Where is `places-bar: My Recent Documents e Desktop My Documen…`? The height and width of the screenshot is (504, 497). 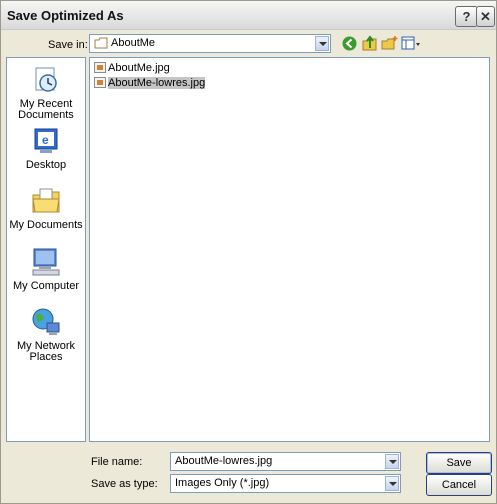
places-bar: My Recent Documents e Desktop My Documen… is located at coordinates (46, 249).